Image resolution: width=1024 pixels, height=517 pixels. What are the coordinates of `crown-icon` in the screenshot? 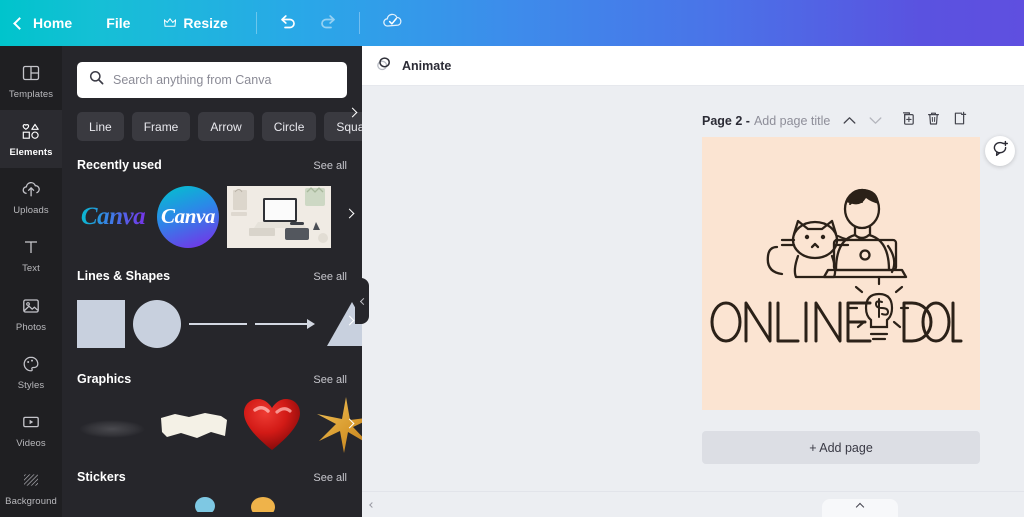 It's located at (170, 23).